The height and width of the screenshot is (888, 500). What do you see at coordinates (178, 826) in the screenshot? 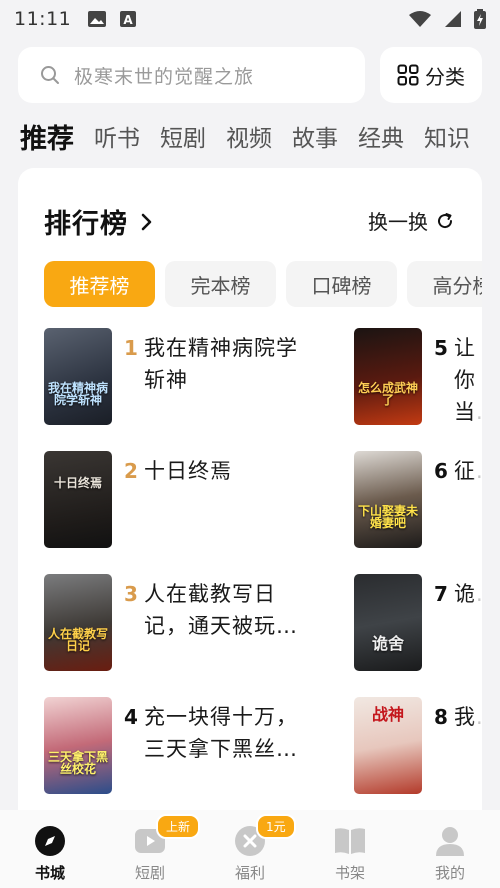
I see `new-badge: 上新` at bounding box center [178, 826].